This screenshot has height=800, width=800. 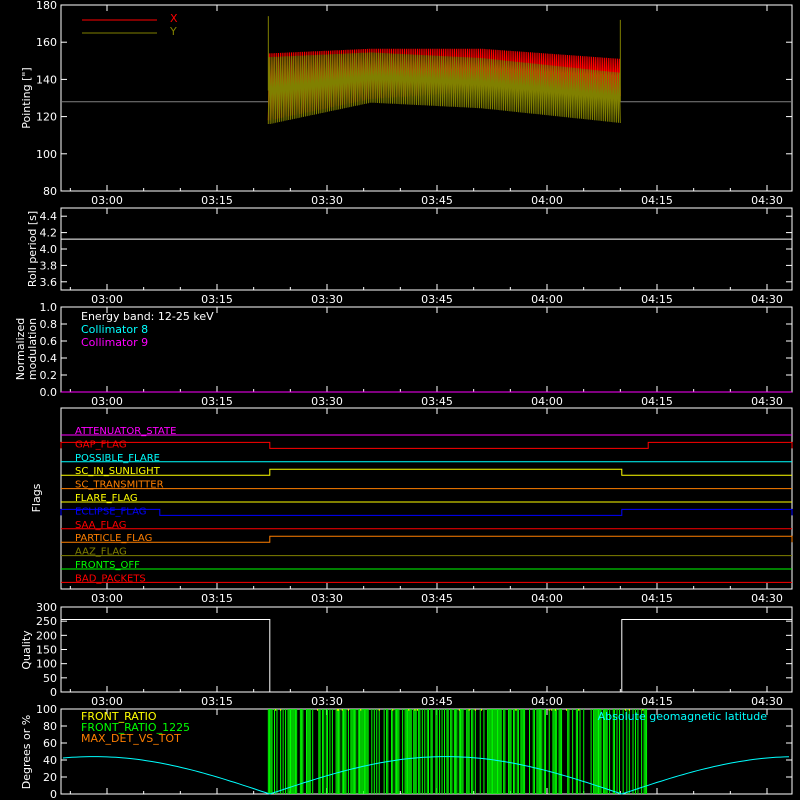 What do you see at coordinates (49, 282) in the screenshot?
I see `ytick-label: 3.6` at bounding box center [49, 282].